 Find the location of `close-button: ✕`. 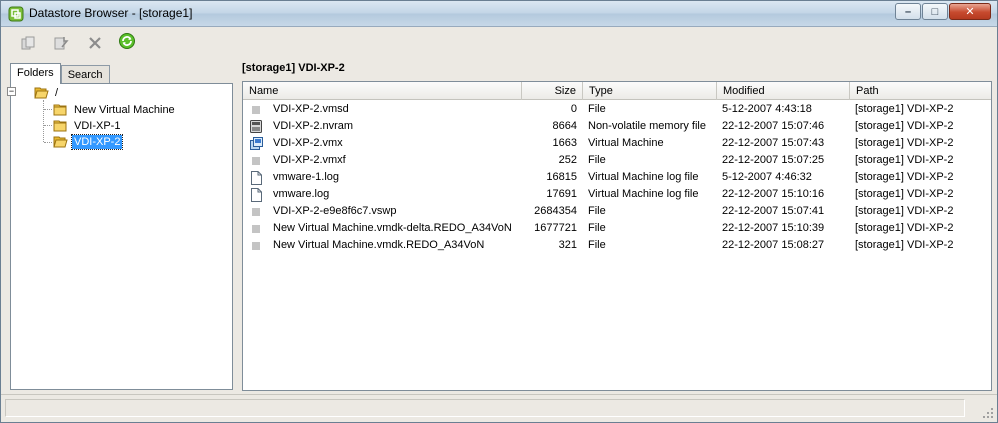

close-button: ✕ is located at coordinates (970, 11).